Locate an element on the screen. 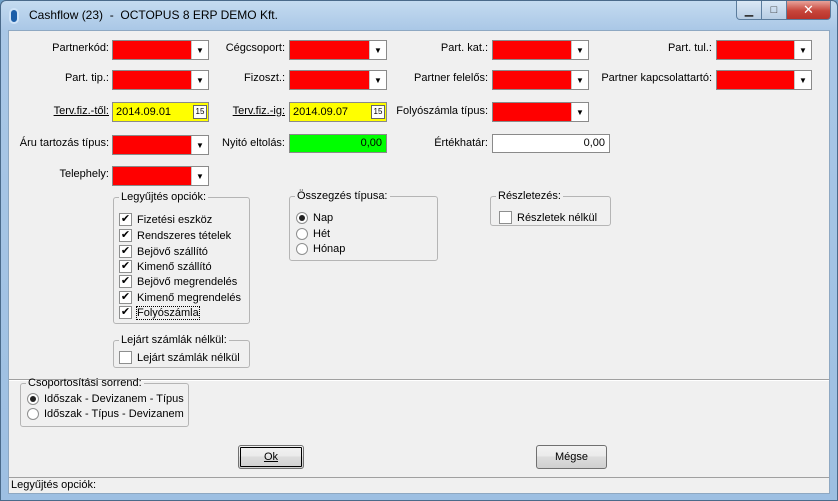  fizoszt-combo: ▼ is located at coordinates (338, 80).